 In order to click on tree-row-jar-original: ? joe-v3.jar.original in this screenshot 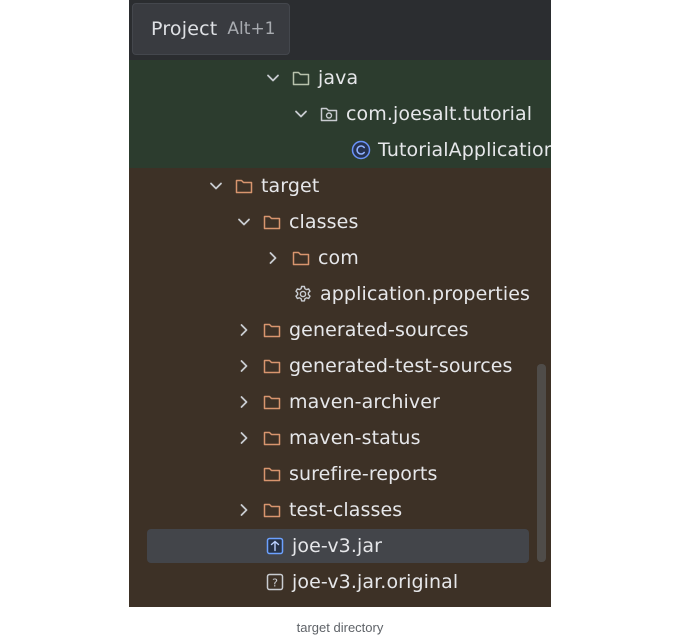, I will do `click(361, 582)`.